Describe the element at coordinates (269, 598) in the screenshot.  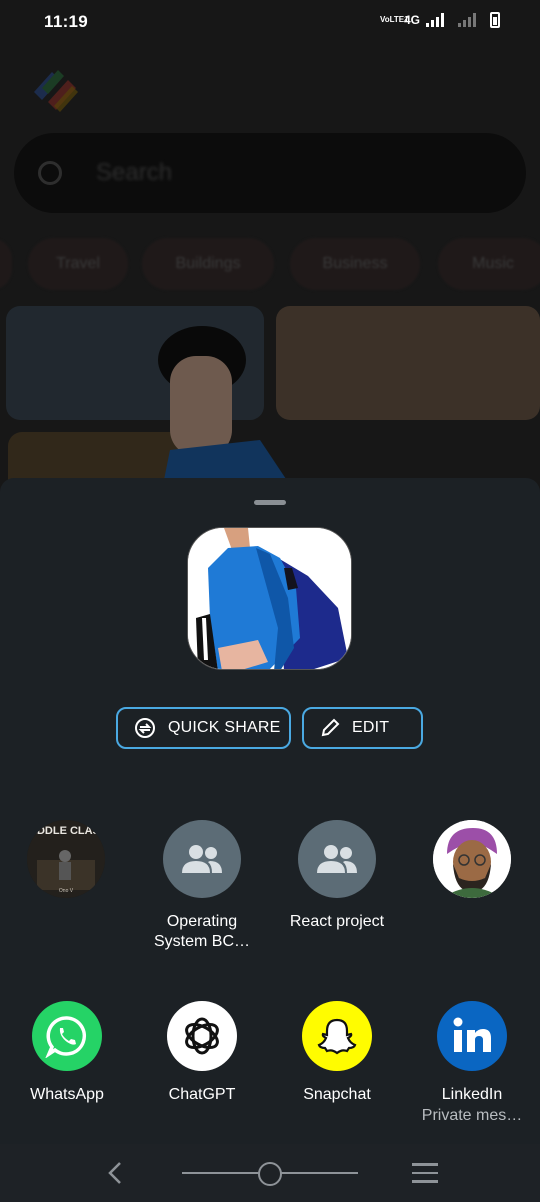
I see `share-preview-image` at that location.